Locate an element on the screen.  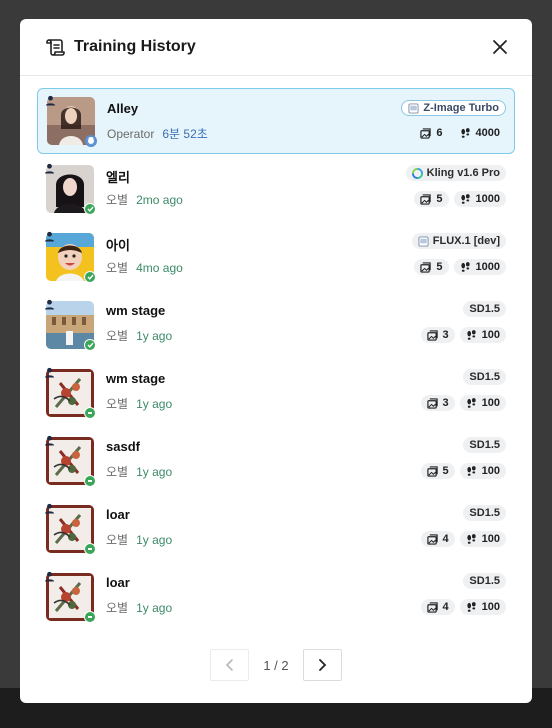
step-count-value: 100 is located at coordinates (490, 607).